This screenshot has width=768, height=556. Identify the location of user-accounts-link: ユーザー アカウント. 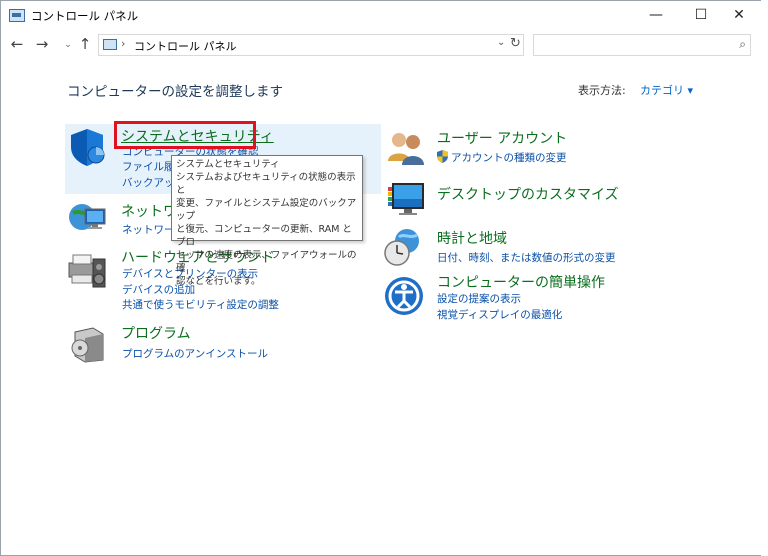
(502, 138).